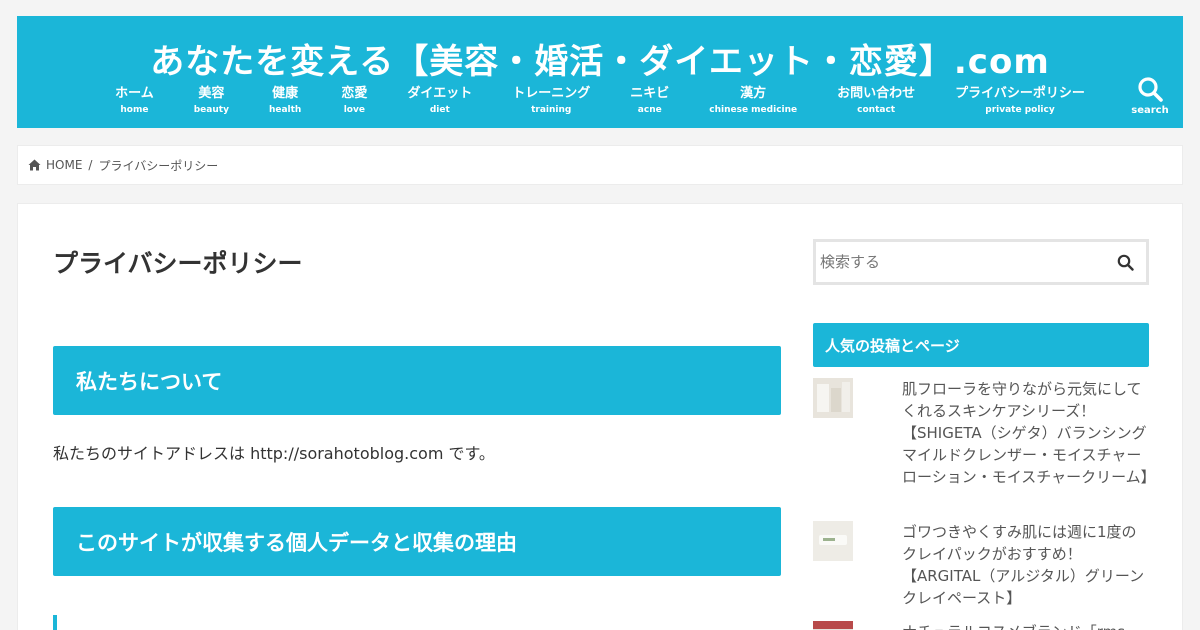  What do you see at coordinates (34, 165) in the screenshot?
I see `home-icon` at bounding box center [34, 165].